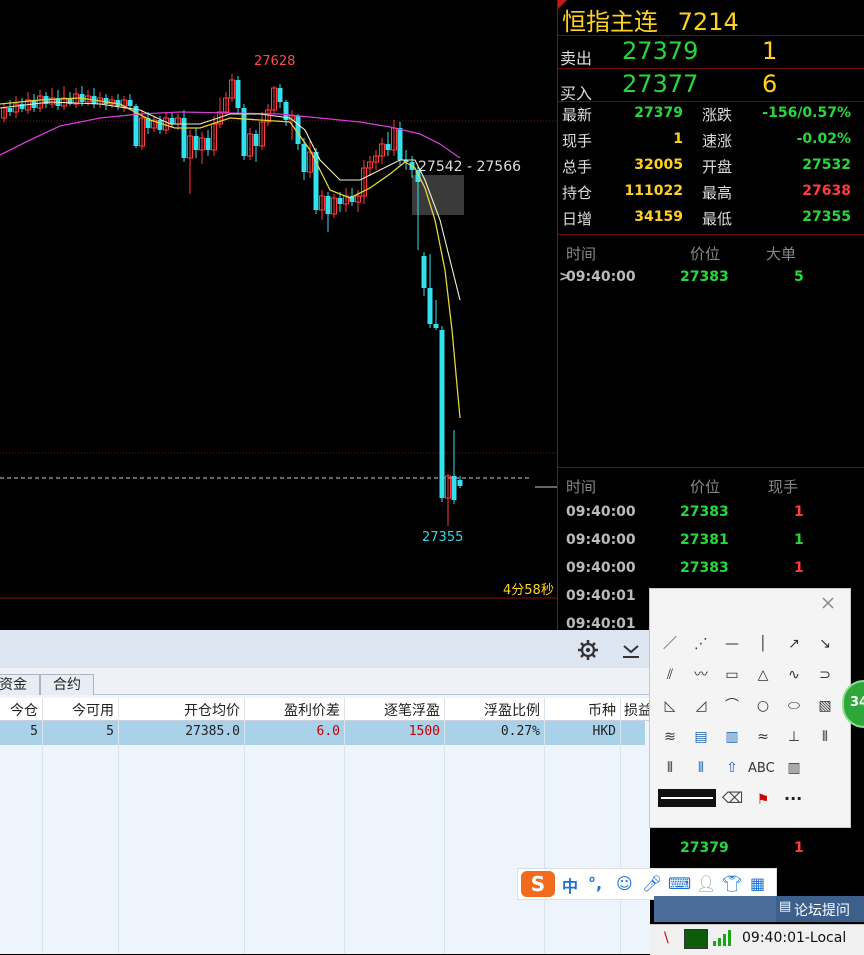  Describe the element at coordinates (770, 84) in the screenshot. I see `bid-qty: 6` at that location.